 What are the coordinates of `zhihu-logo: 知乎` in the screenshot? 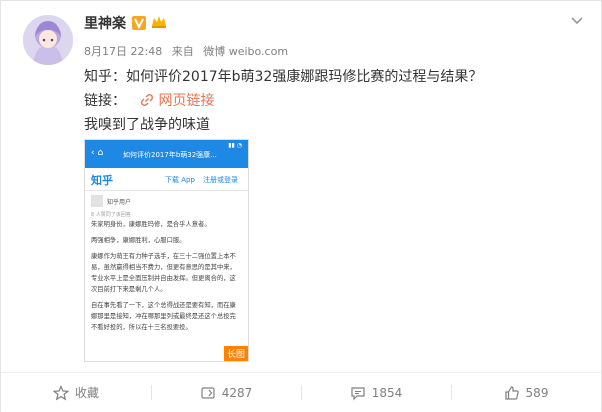 It's located at (102, 180).